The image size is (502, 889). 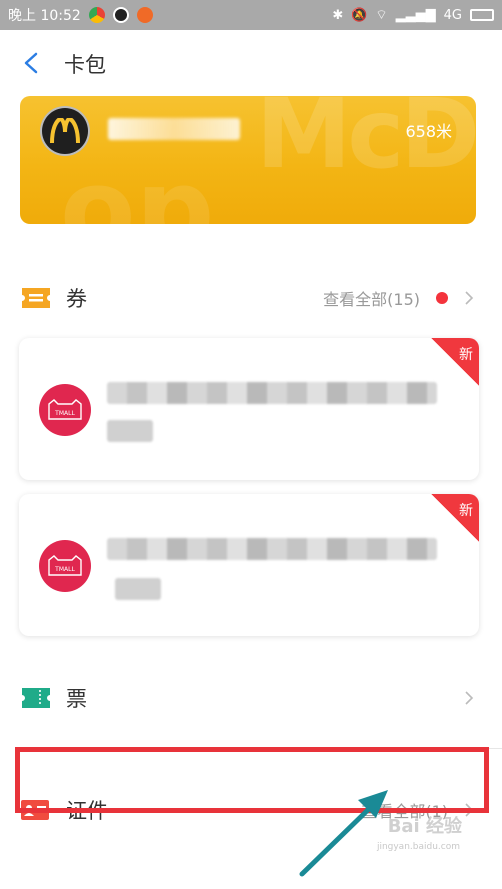 I want to click on ticket-icon, so click(x=36, y=298).